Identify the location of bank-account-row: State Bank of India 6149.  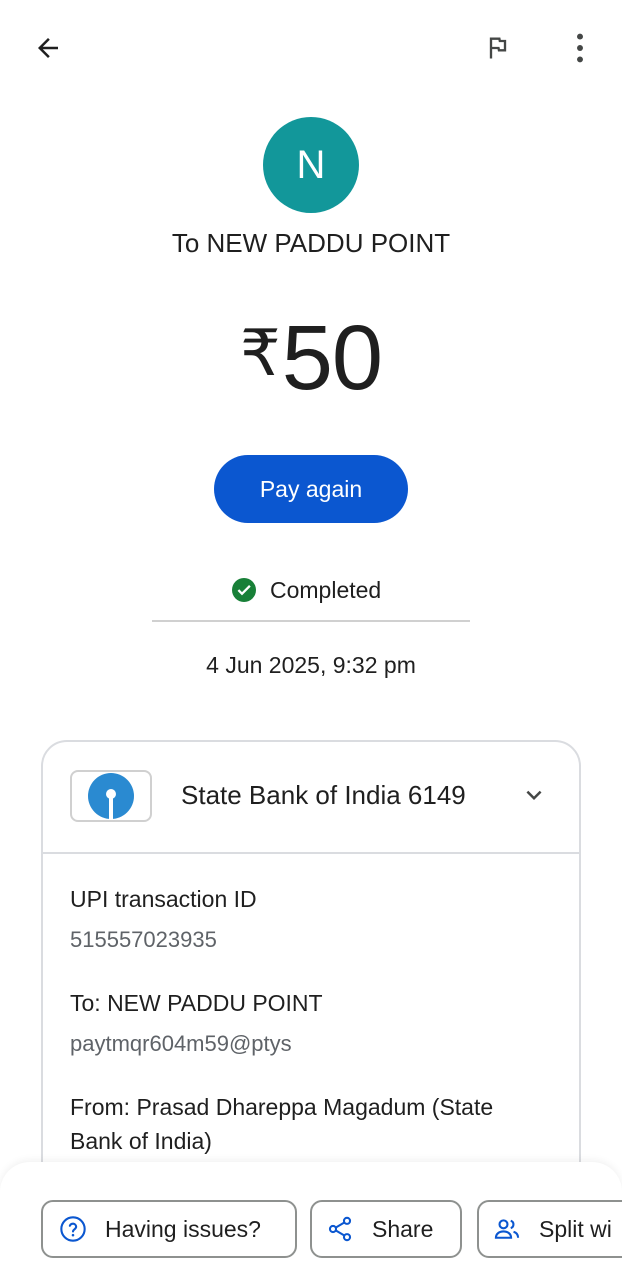
(311, 797).